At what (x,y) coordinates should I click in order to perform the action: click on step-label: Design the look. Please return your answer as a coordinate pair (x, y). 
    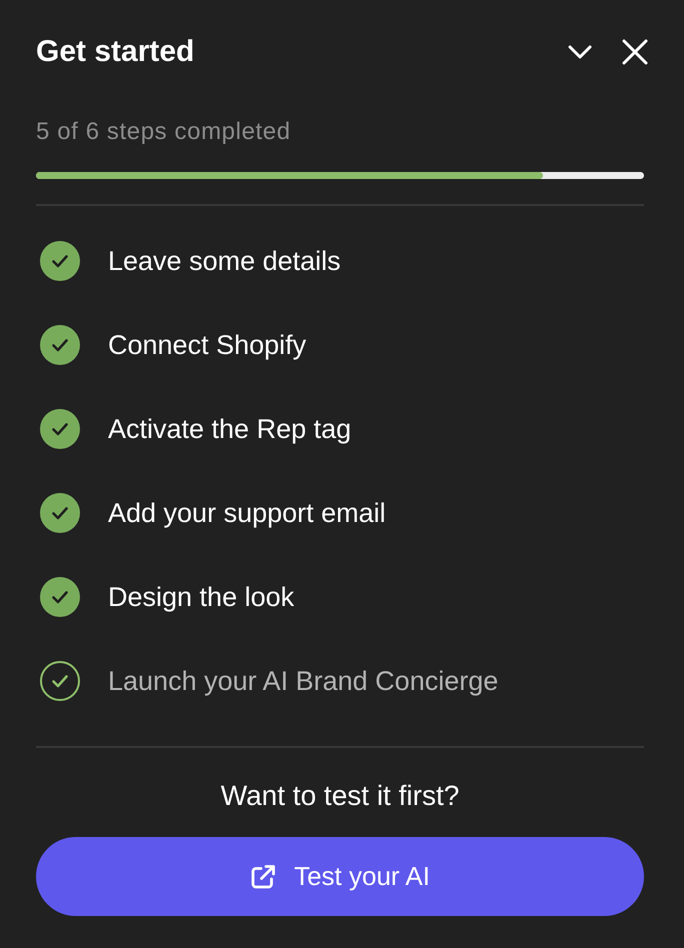
    Looking at the image, I should click on (201, 597).